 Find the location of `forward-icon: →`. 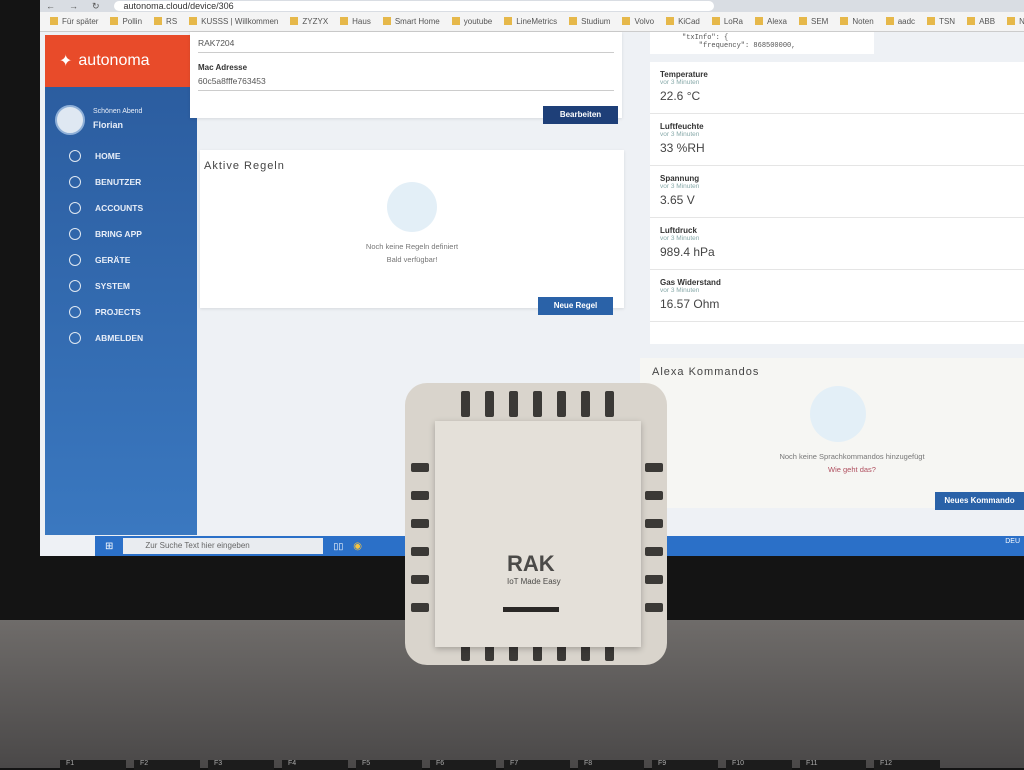

forward-icon: → is located at coordinates (73, 6).